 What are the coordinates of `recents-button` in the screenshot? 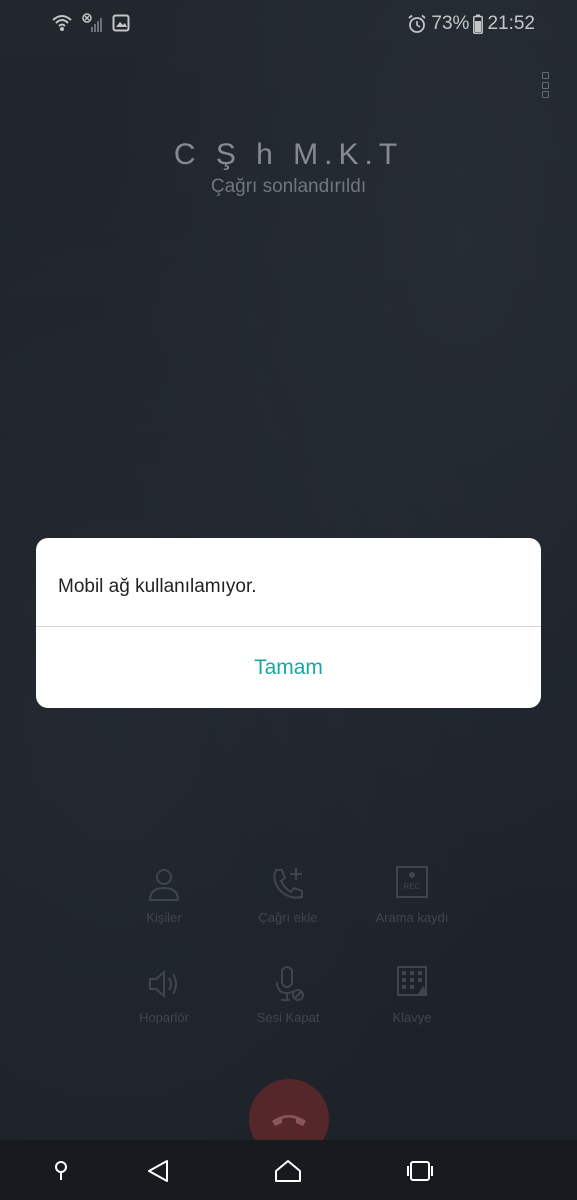 It's located at (420, 1171).